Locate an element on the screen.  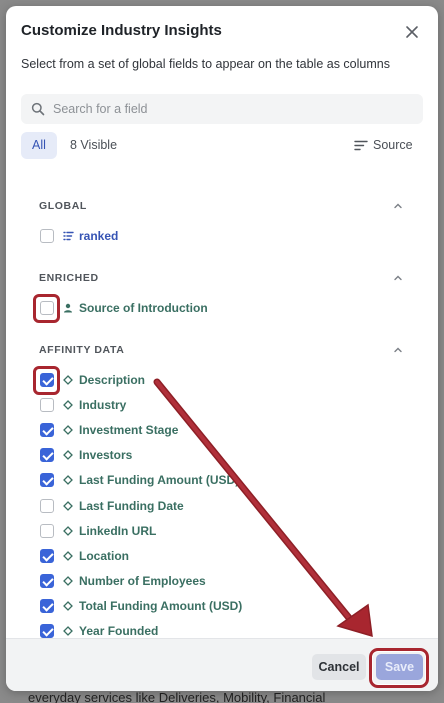
list-icon is located at coordinates (68, 236).